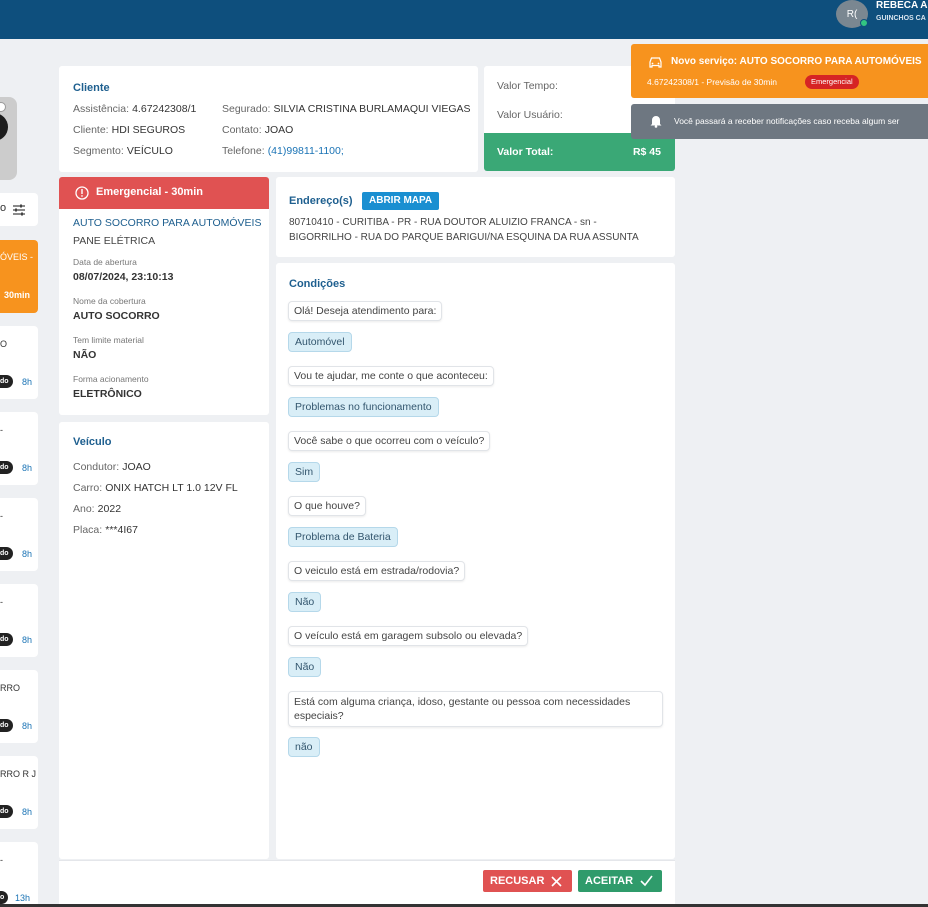 The image size is (928, 907). What do you see at coordinates (304, 472) in the screenshot?
I see `chat-answer: Sim` at bounding box center [304, 472].